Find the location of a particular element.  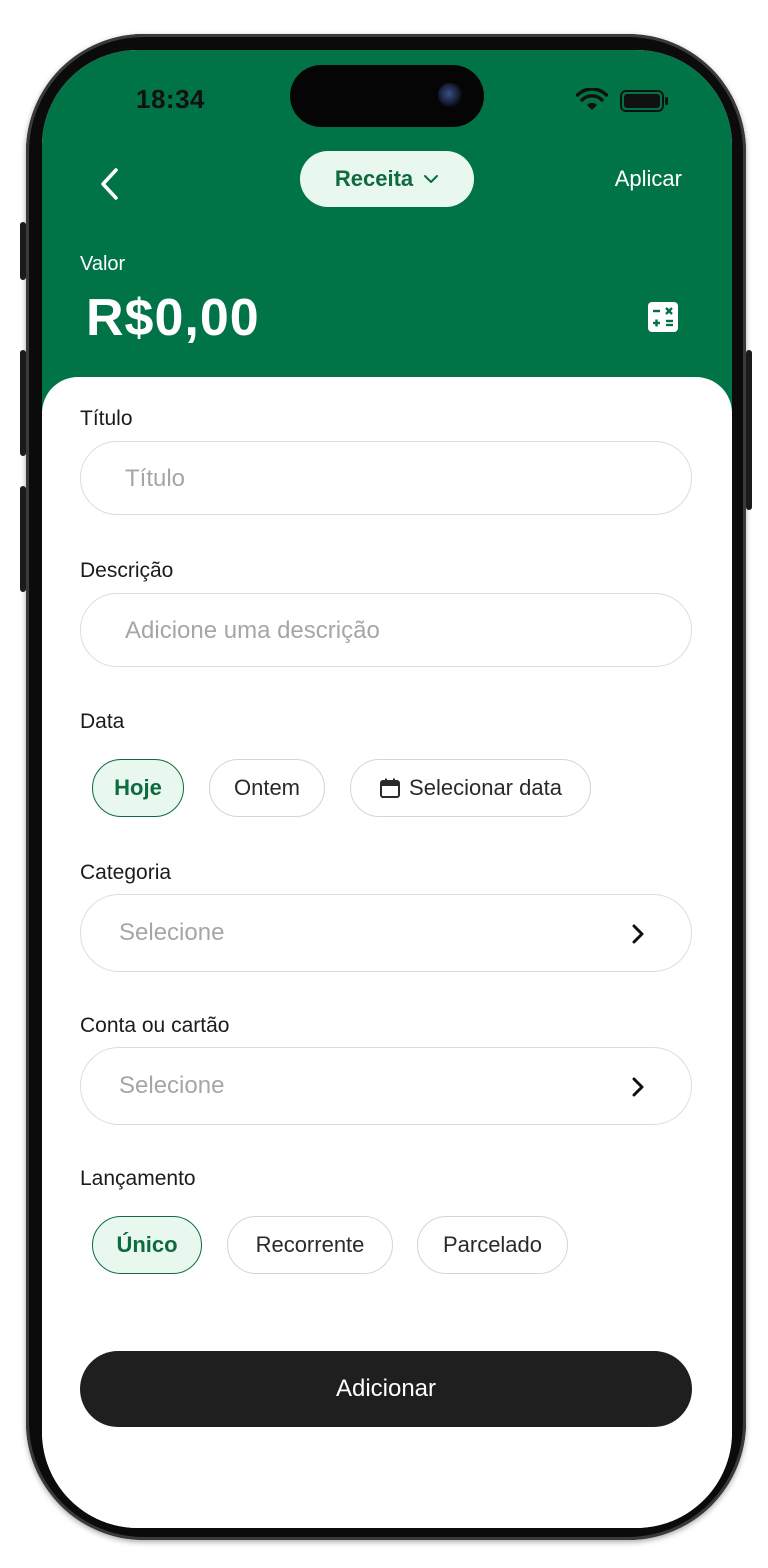

title-label: Título is located at coordinates (106, 418).